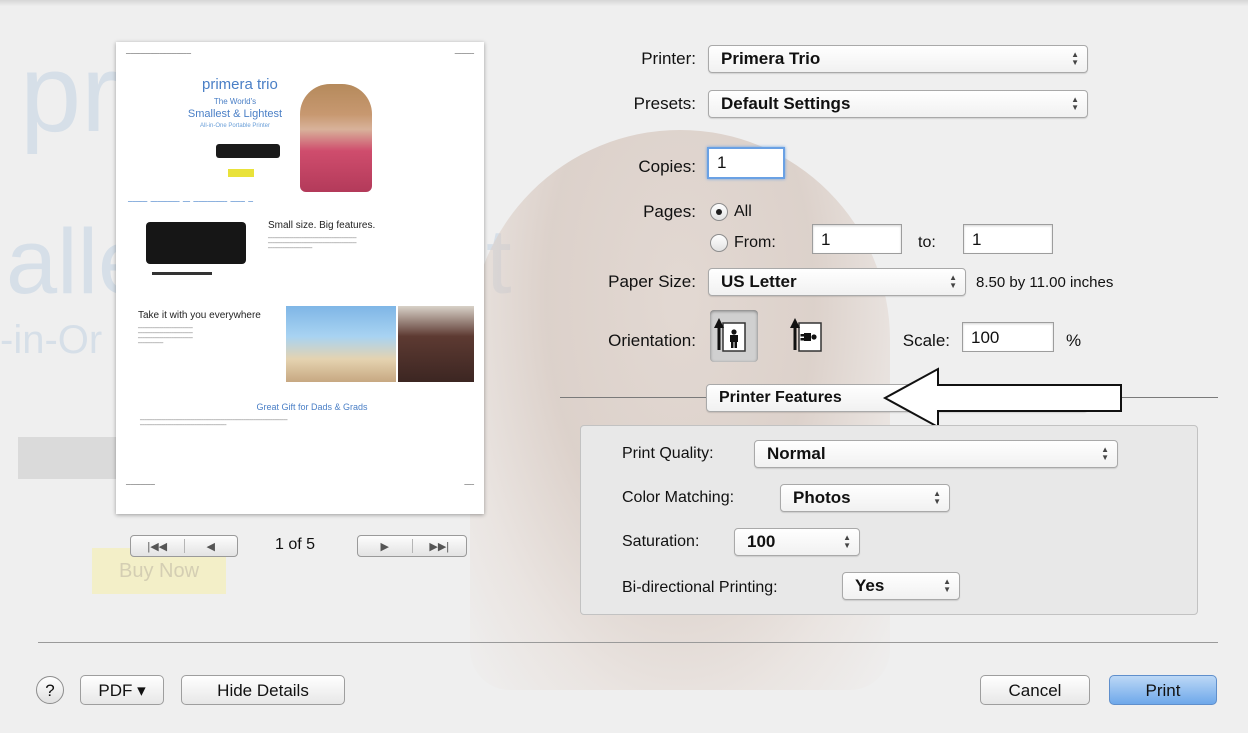 Image resolution: width=1248 pixels, height=733 pixels. Describe the element at coordinates (730, 335) in the screenshot. I see `portrait-icon` at that location.